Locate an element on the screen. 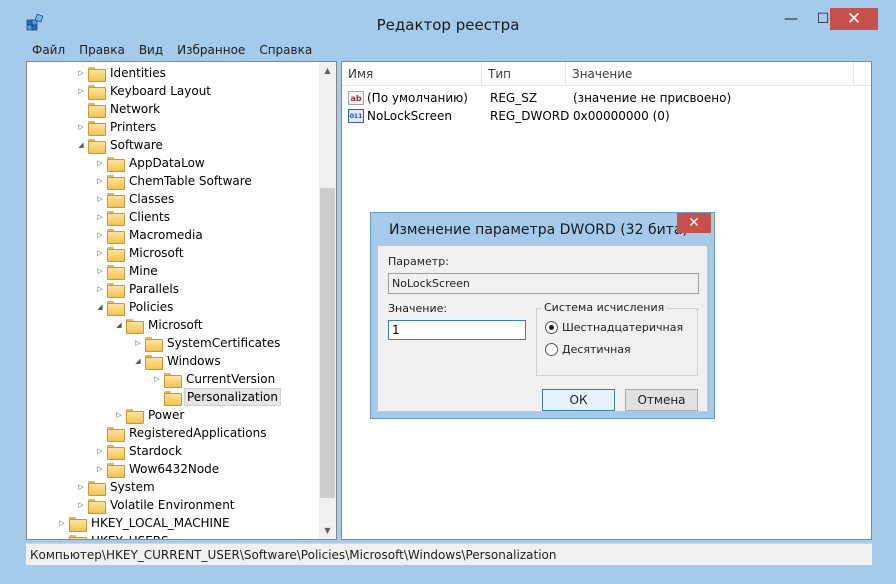  tree-node-label: Macromedia is located at coordinates (166, 235).